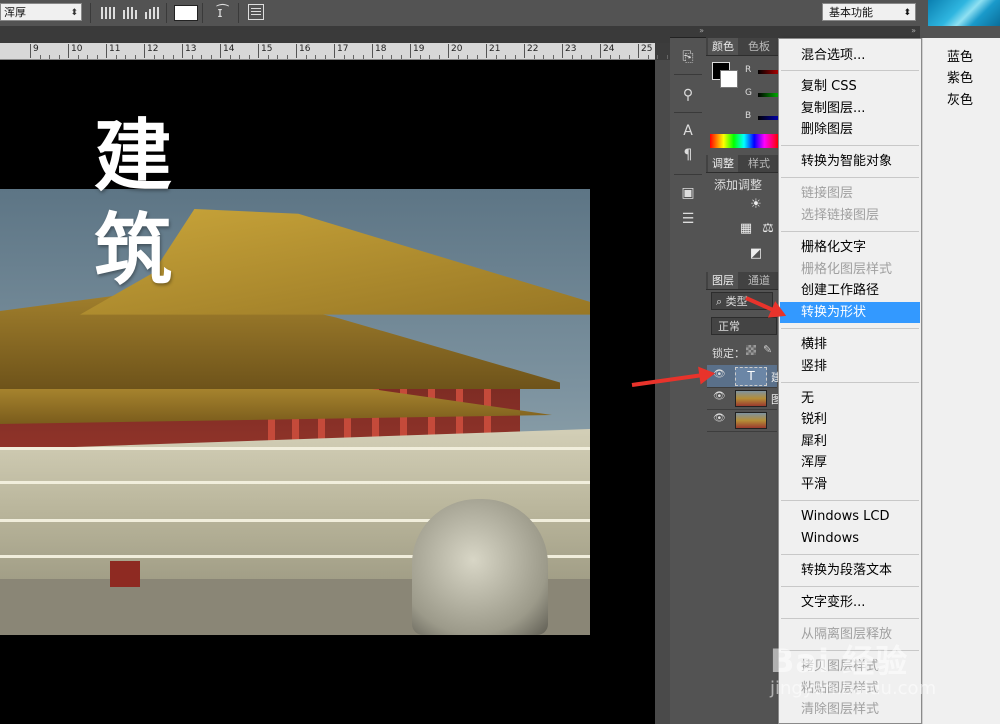 This screenshot has height=724, width=1000. Describe the element at coordinates (662, 392) in the screenshot. I see `vertical-scrollbar` at that location.